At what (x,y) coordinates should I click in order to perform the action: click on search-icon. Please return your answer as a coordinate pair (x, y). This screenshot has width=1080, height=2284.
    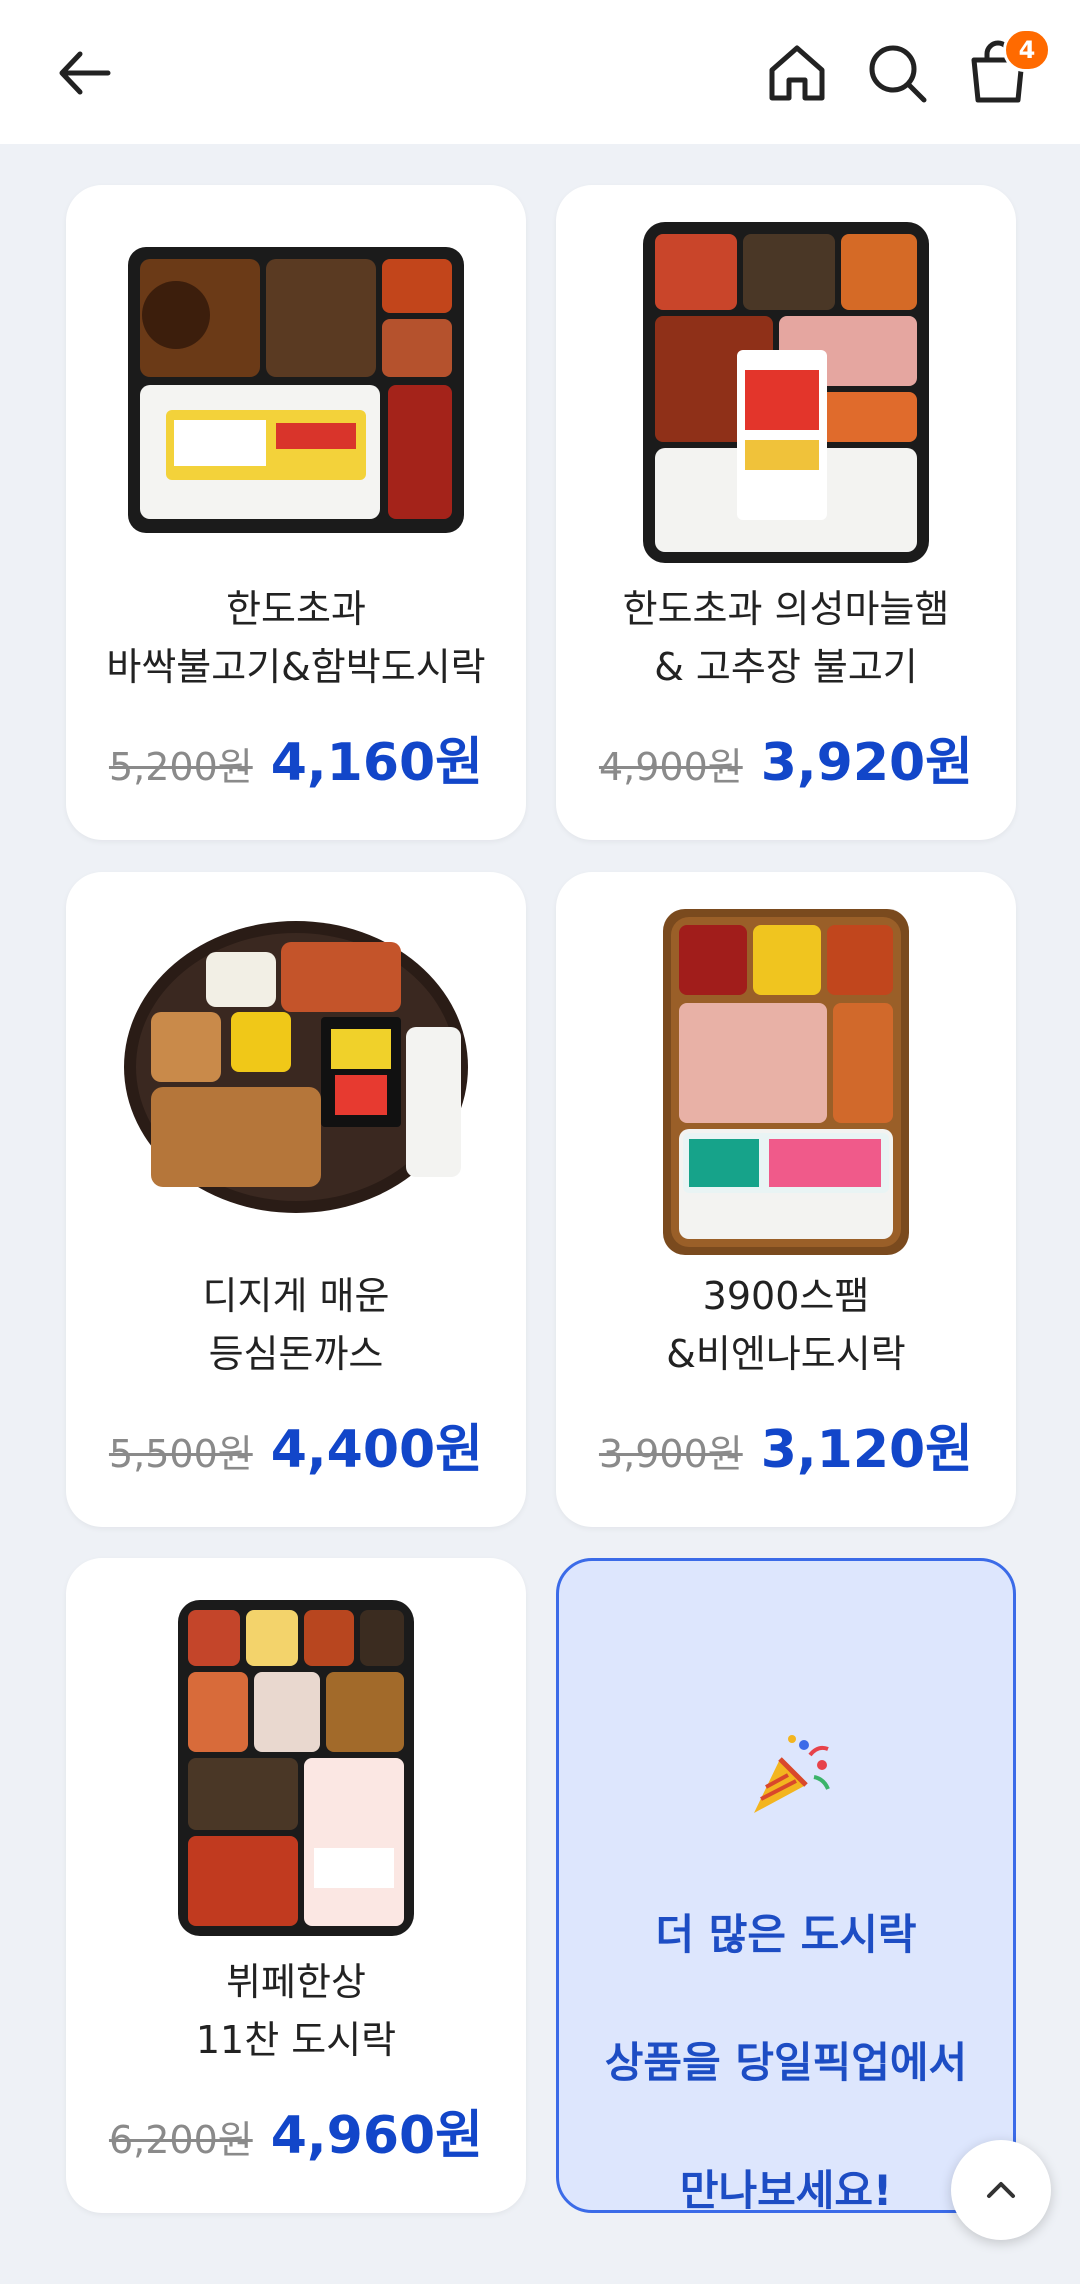
    Looking at the image, I should click on (897, 73).